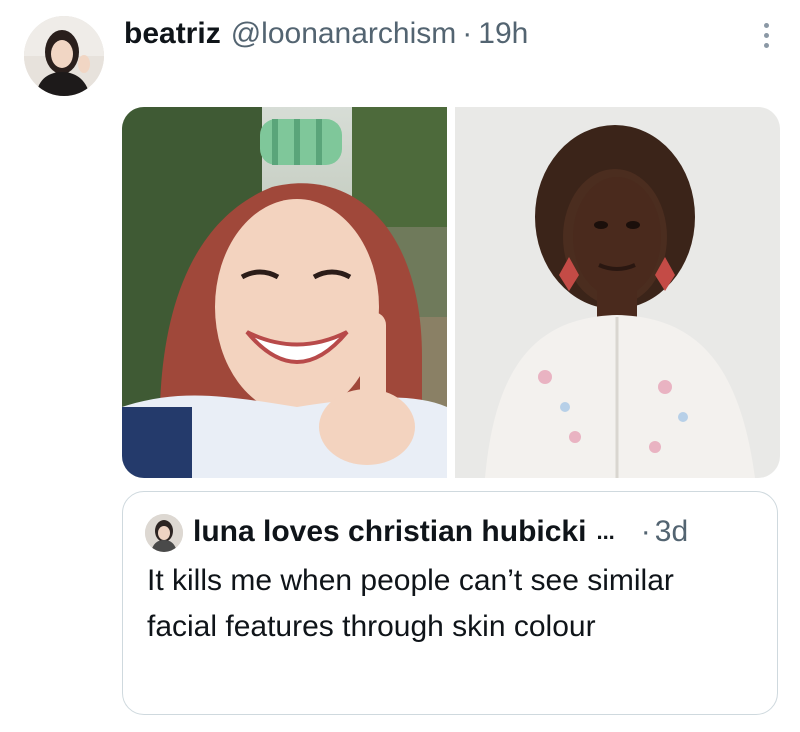 This screenshot has height=732, width=800. What do you see at coordinates (671, 532) in the screenshot?
I see `quoted-tweet-timestamp: 3d` at bounding box center [671, 532].